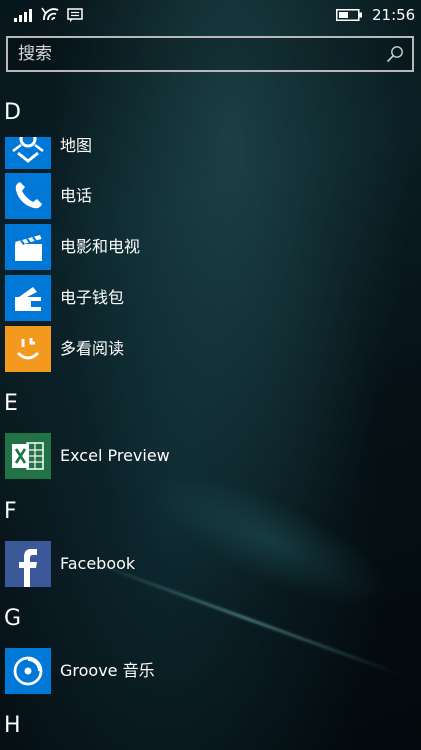 Image resolution: width=421 pixels, height=750 pixels. What do you see at coordinates (395, 54) in the screenshot?
I see `search-icon` at bounding box center [395, 54].